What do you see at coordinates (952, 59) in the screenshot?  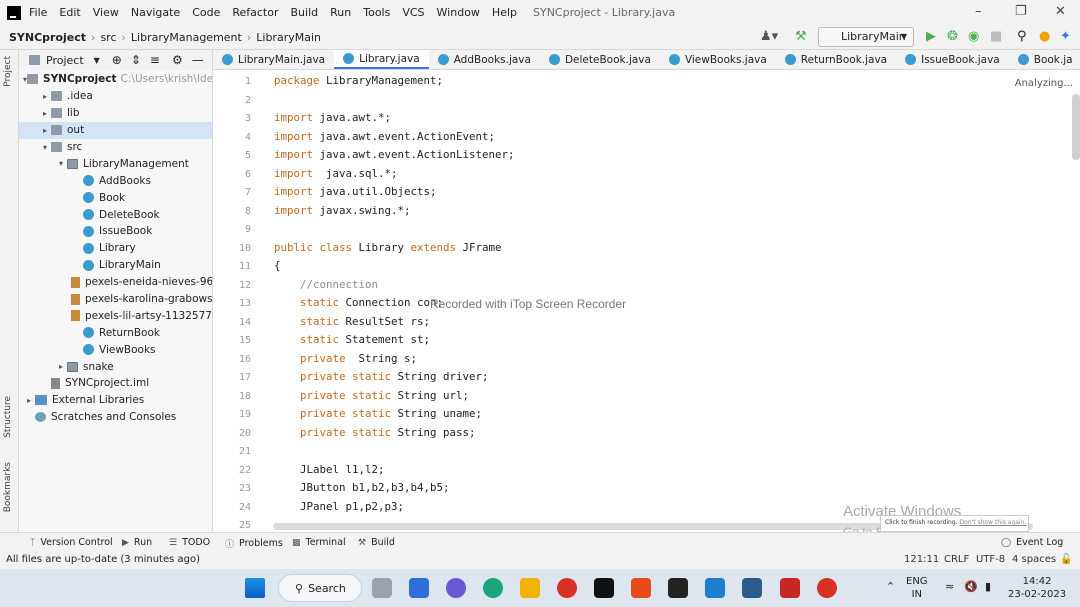 I see `editor-tab: IssueBook.java` at bounding box center [952, 59].